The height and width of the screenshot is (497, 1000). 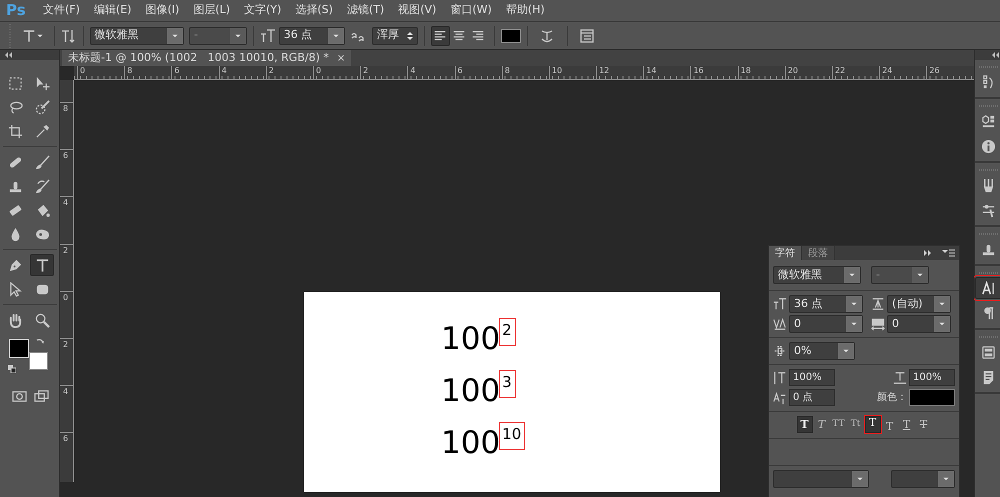 I want to click on panel-tab: 段落, so click(x=818, y=253).